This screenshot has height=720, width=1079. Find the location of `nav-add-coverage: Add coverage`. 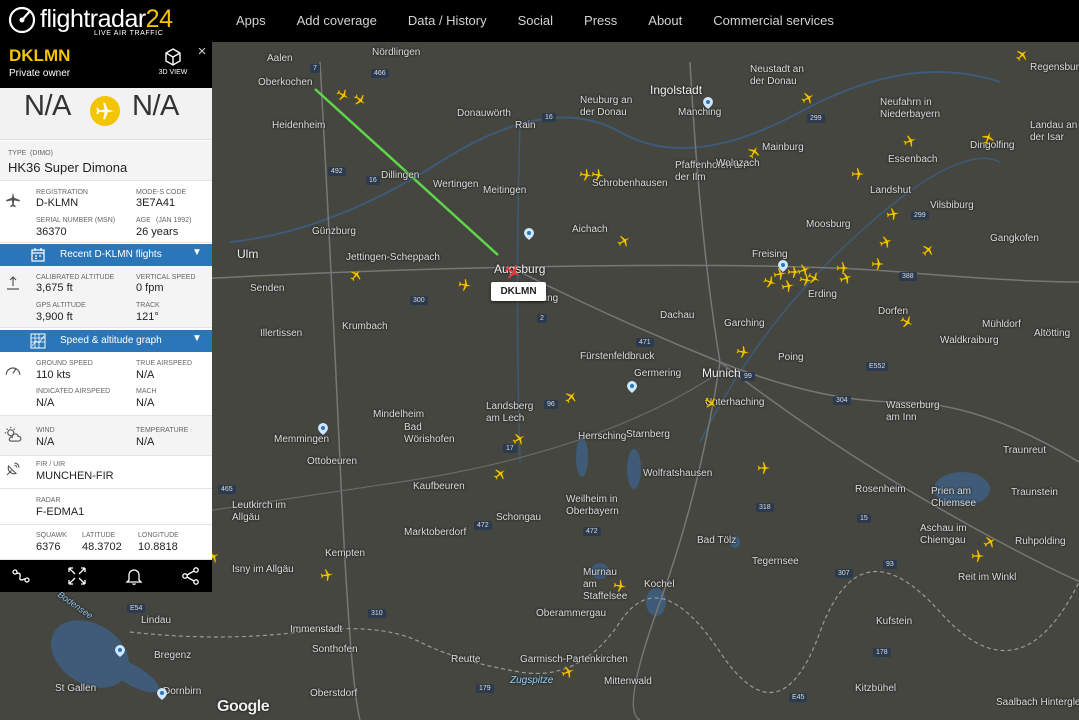

nav-add-coverage: Add coverage is located at coordinates (337, 21).